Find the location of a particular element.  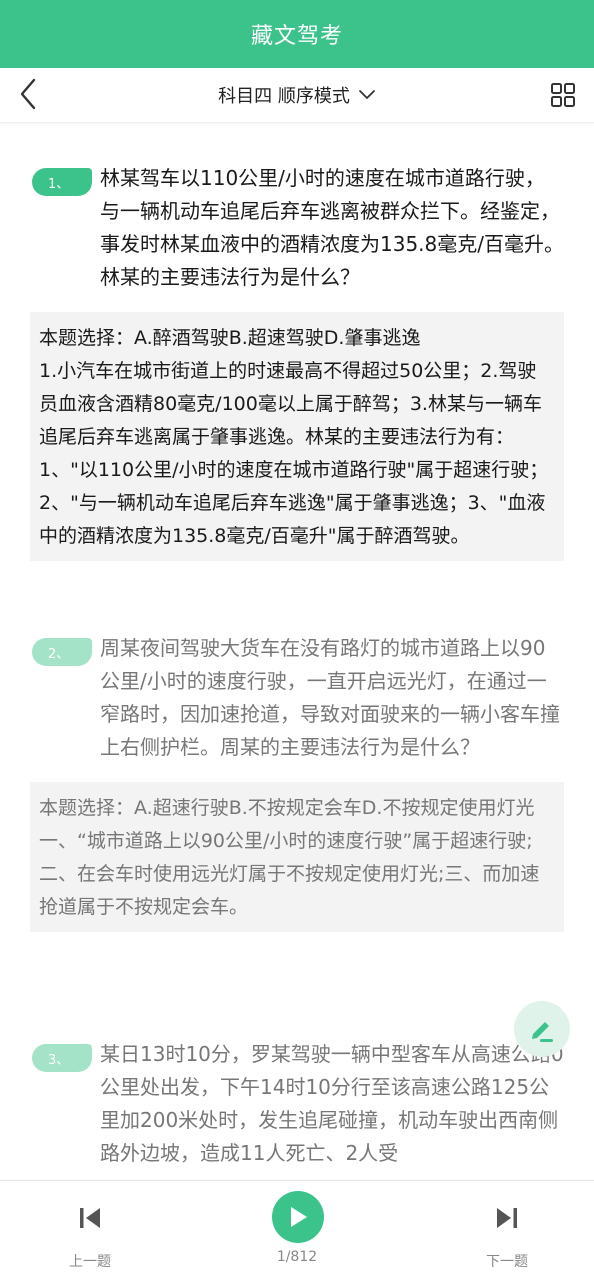

question-number-badge: 2、 is located at coordinates (62, 652).